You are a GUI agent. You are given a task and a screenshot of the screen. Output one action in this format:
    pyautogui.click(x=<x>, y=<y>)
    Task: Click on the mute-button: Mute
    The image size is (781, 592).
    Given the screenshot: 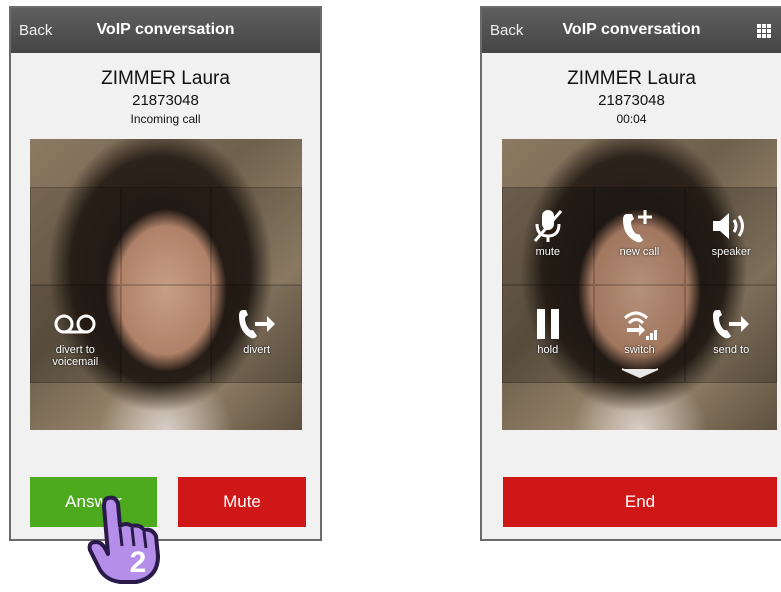 What is the action you would take?
    pyautogui.click(x=242, y=502)
    